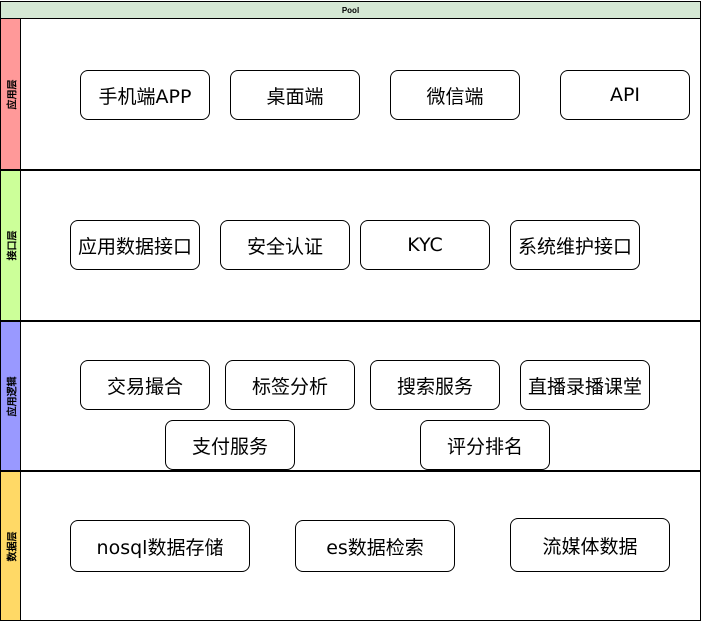 This screenshot has height=621, width=701. I want to click on node-app-data-interface: 应用数据接口, so click(135, 245).